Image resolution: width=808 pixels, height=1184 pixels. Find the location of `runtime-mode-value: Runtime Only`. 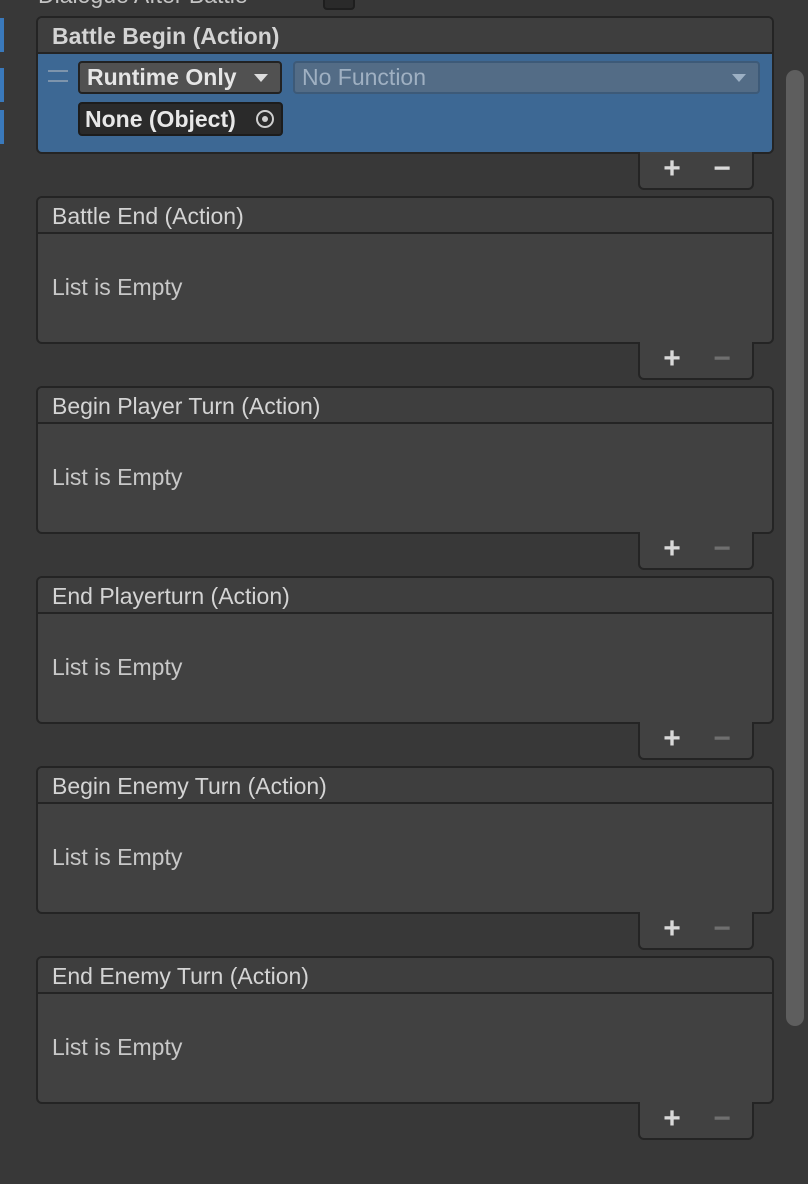

runtime-mode-value: Runtime Only is located at coordinates (162, 77).